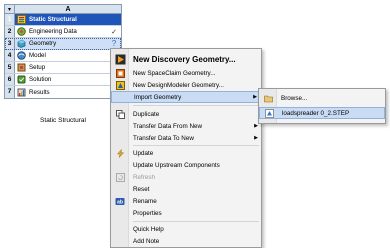 This screenshot has width=390, height=248. I want to click on discovery-icon, so click(120, 59).